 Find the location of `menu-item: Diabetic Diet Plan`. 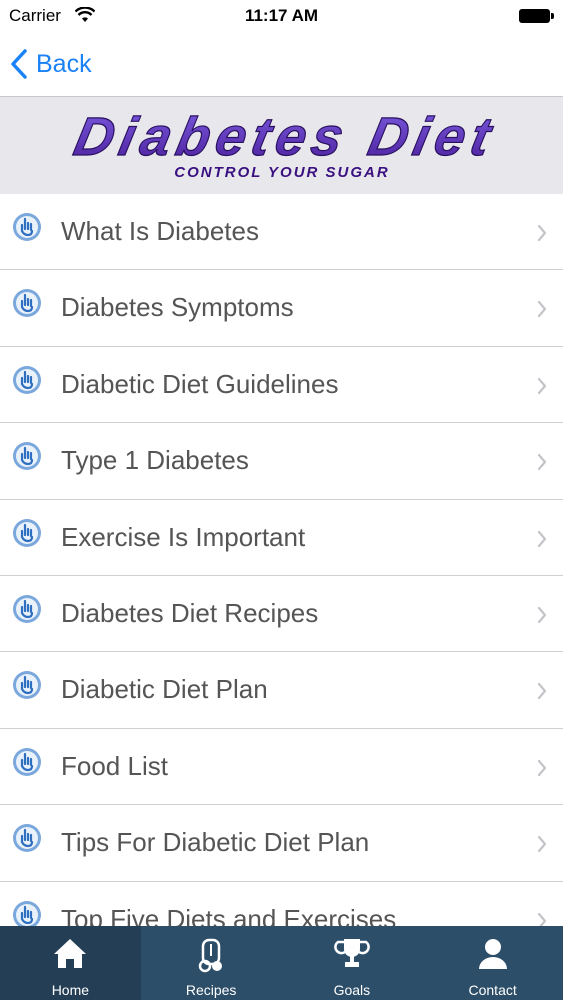

menu-item: Diabetic Diet Plan is located at coordinates (281, 690).